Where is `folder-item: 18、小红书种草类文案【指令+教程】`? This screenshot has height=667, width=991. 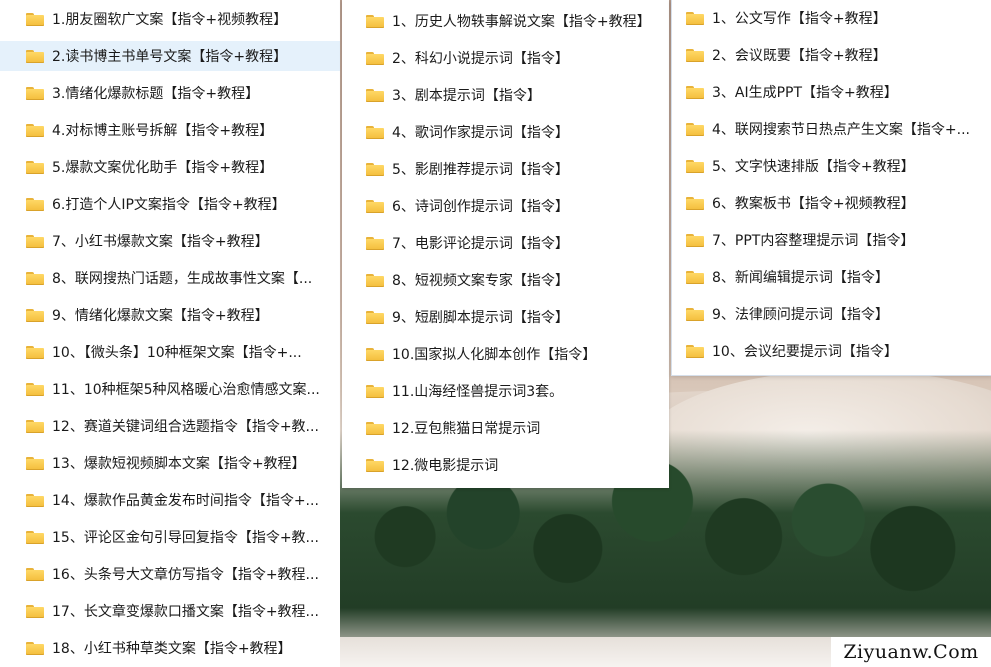
folder-item: 18、小红书种草类文案【指令+教程】 is located at coordinates (170, 648).